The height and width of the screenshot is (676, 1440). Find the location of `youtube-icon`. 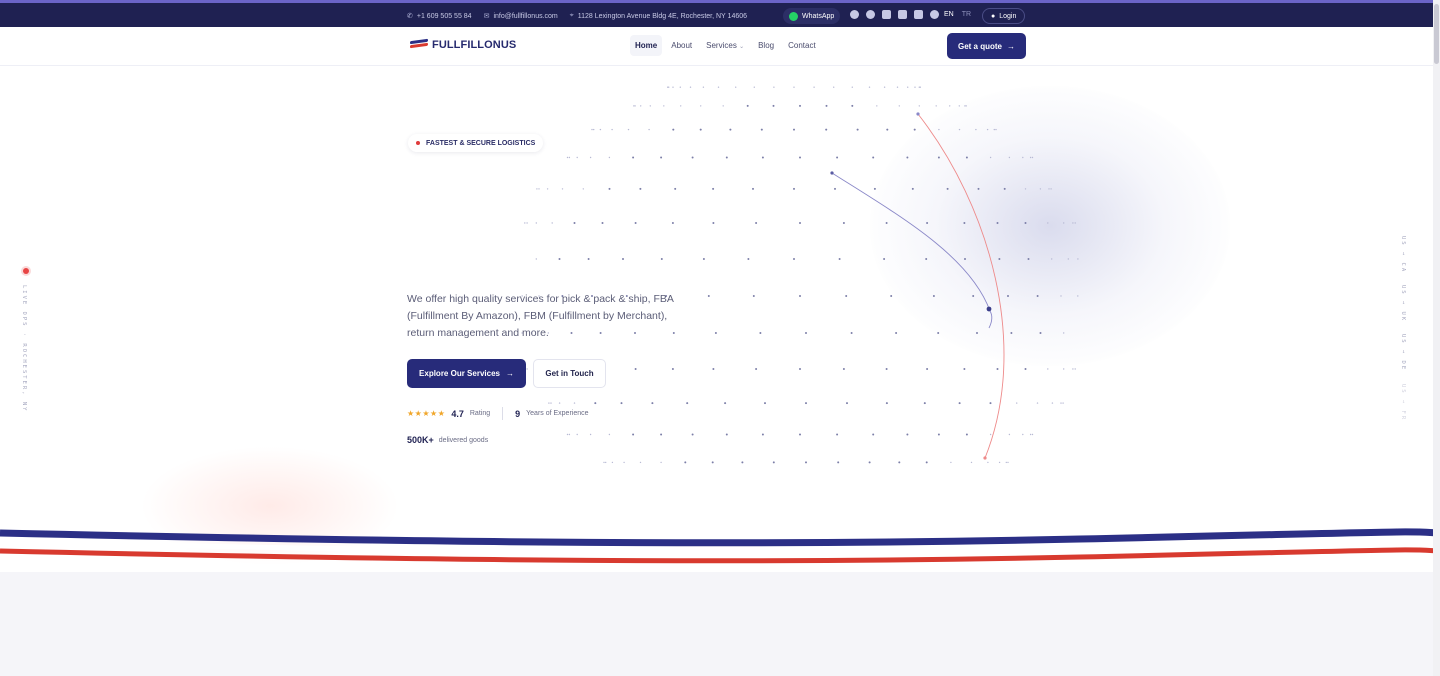

youtube-icon is located at coordinates (902, 14).